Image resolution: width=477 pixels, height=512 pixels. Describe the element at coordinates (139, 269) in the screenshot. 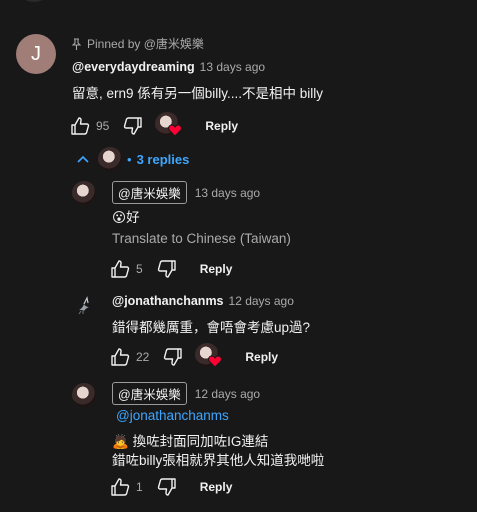

I see `like-count: 5` at that location.